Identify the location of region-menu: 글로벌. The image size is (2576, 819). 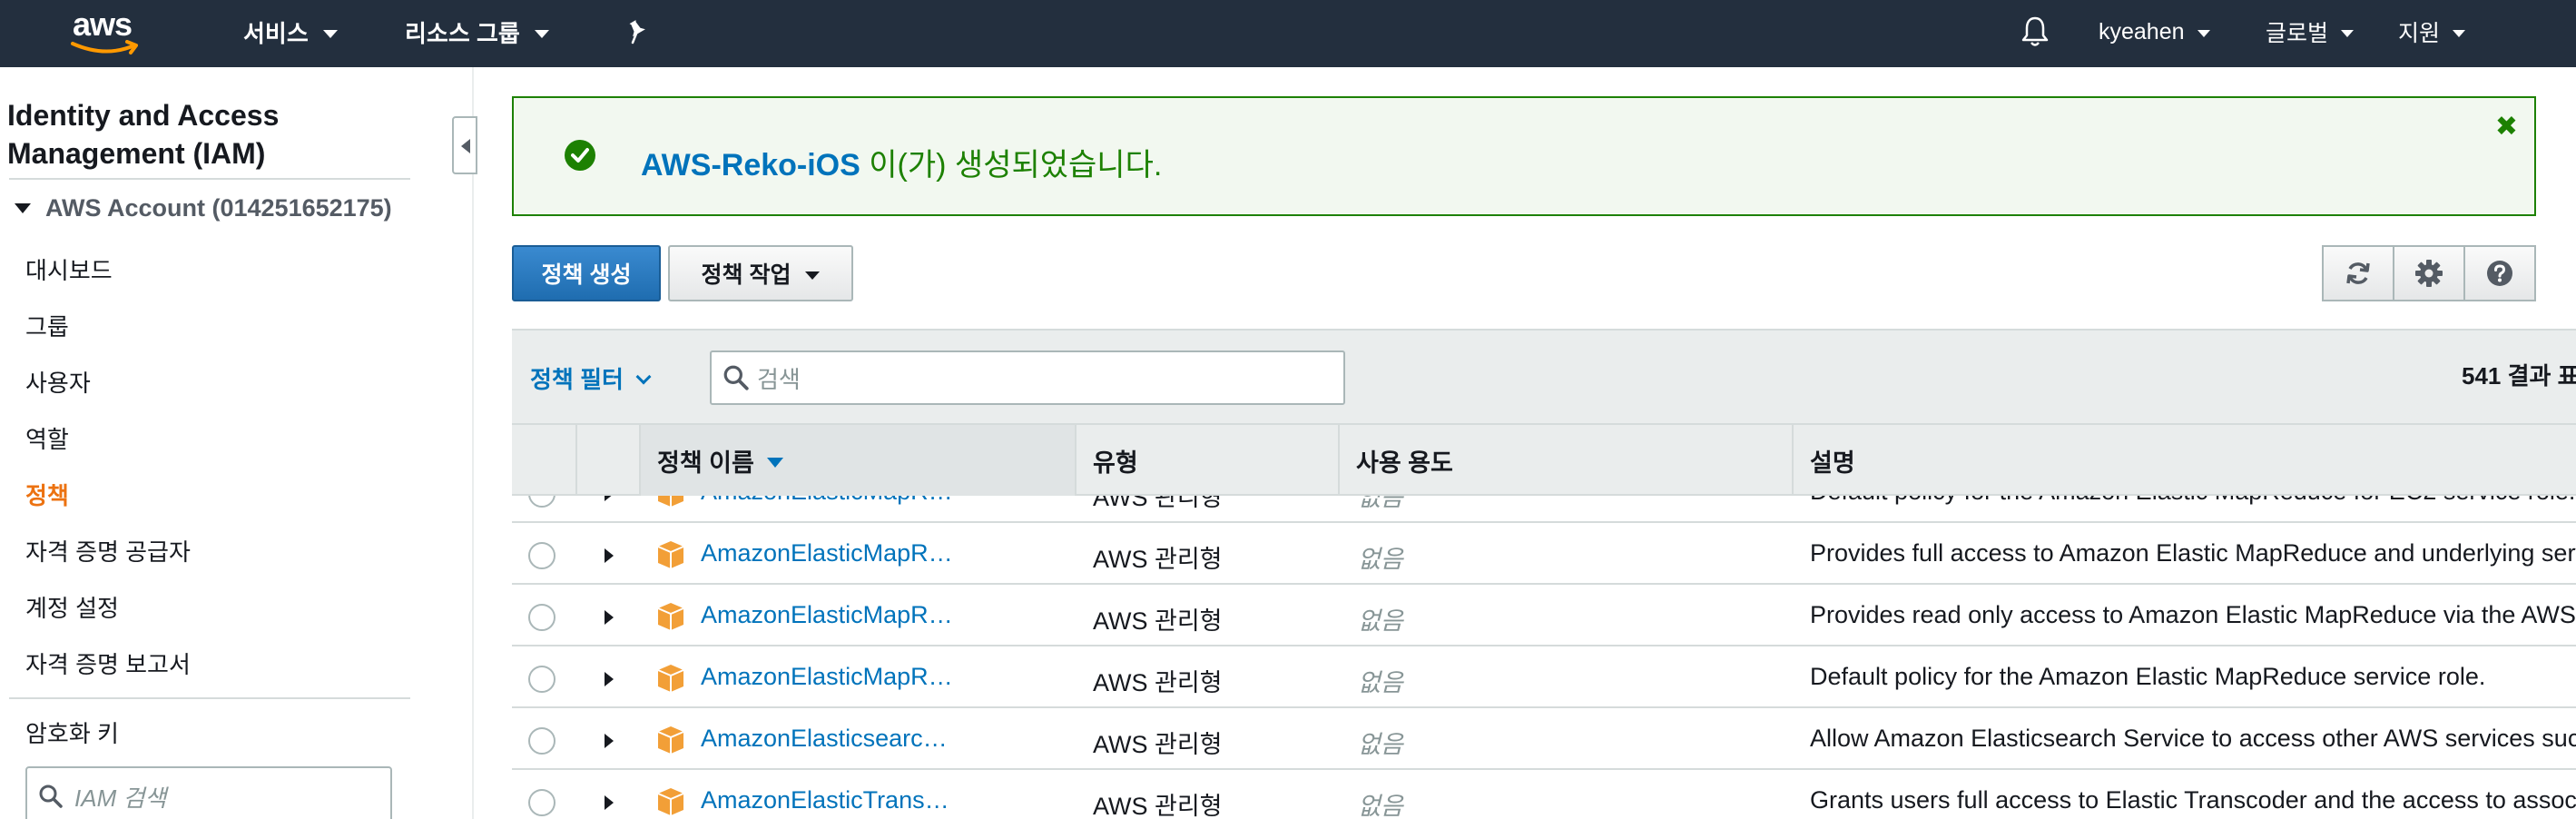
(2310, 32).